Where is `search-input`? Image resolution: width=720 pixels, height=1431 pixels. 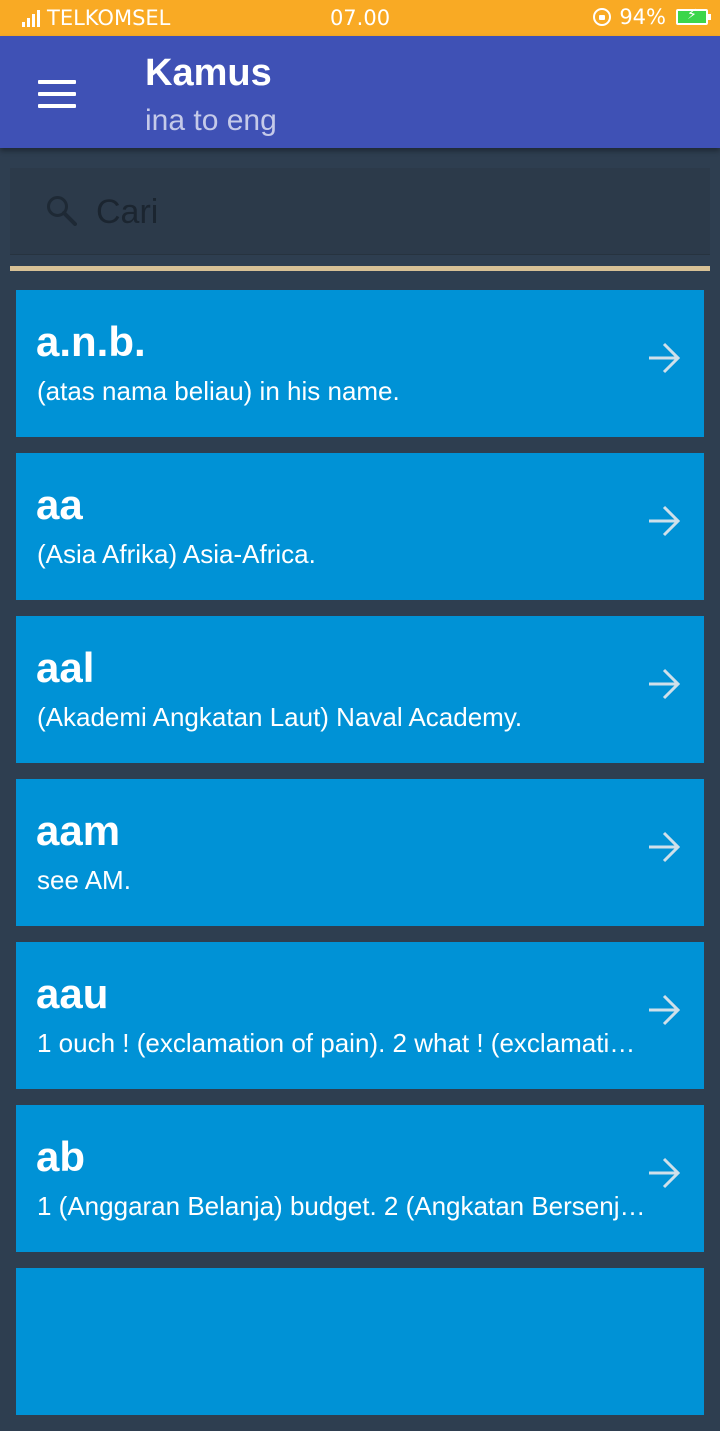 search-input is located at coordinates (386, 212).